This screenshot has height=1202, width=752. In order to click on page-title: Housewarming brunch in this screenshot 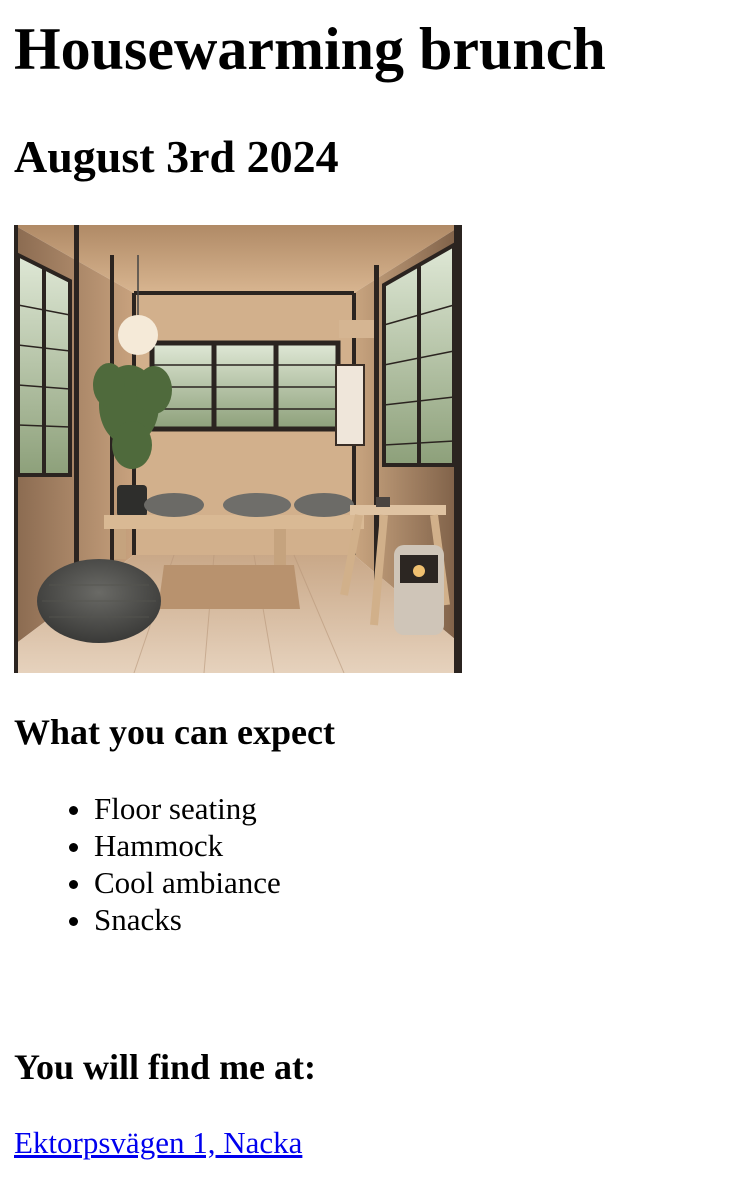, I will do `click(310, 49)`.